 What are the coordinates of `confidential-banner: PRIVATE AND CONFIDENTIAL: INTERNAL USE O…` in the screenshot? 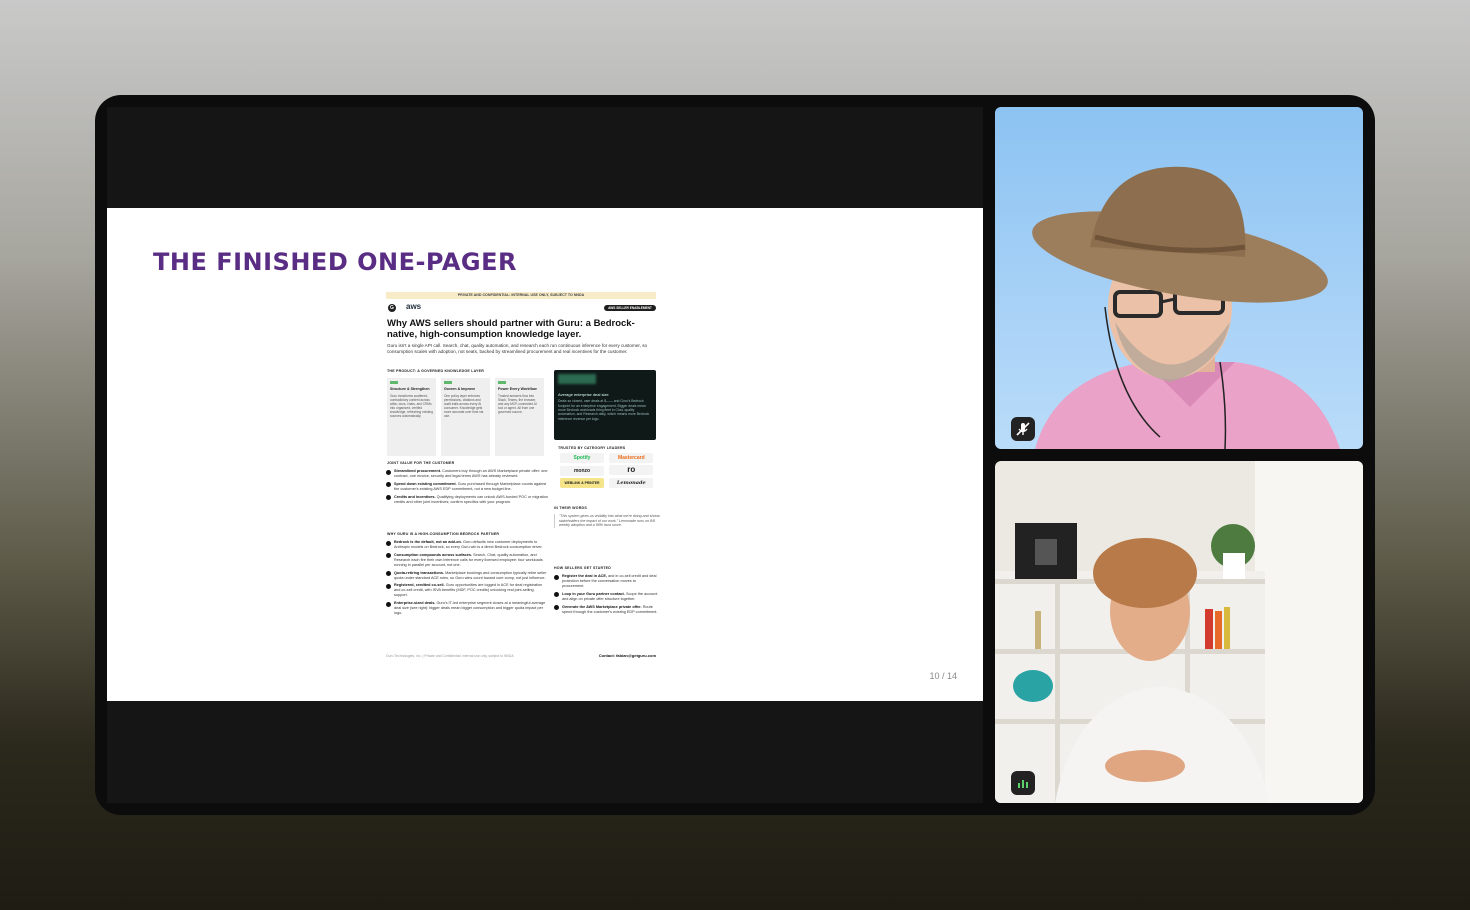 It's located at (521, 295).